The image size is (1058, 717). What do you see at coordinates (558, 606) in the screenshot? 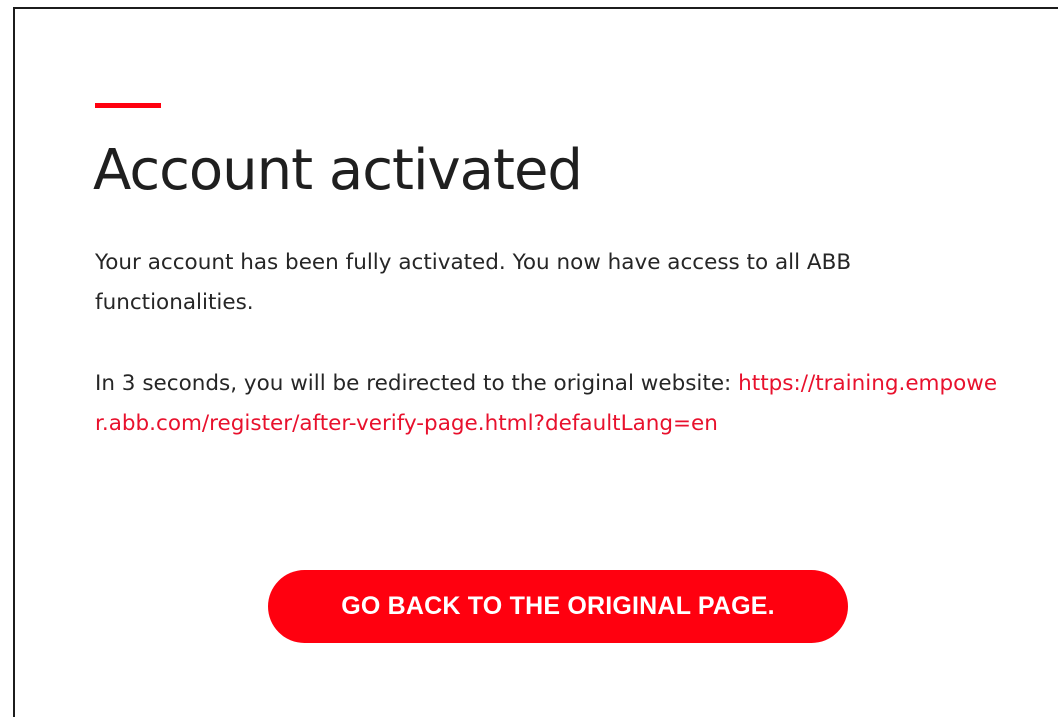
I see `go-back-button: GO BACK TO THE ORIGINAL PAGE.` at bounding box center [558, 606].